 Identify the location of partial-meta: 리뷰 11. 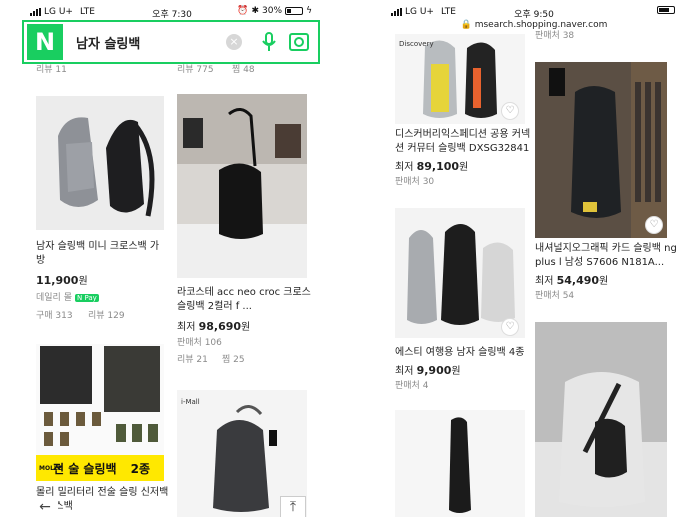
(51, 70).